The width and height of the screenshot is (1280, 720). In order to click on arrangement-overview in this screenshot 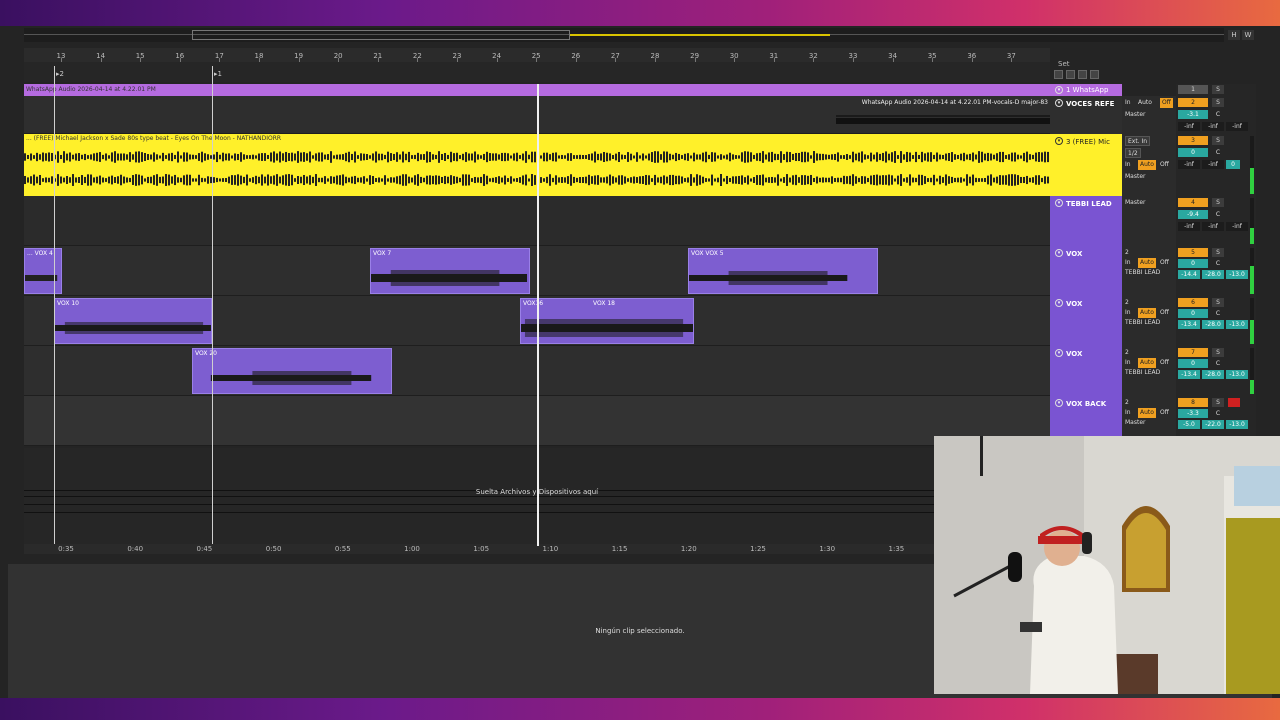, I will do `click(624, 35)`.